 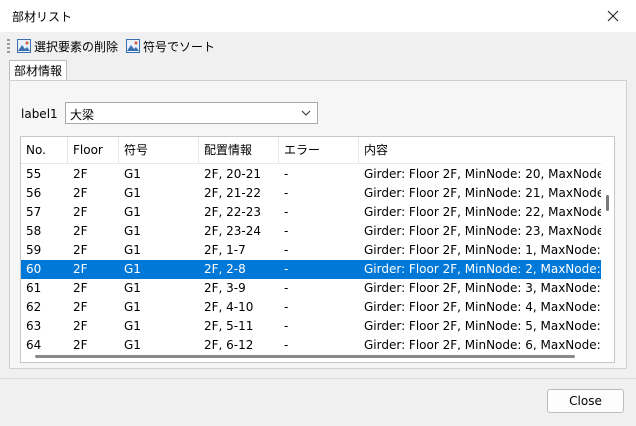 What do you see at coordinates (159, 150) in the screenshot?
I see `column-header: 符号` at bounding box center [159, 150].